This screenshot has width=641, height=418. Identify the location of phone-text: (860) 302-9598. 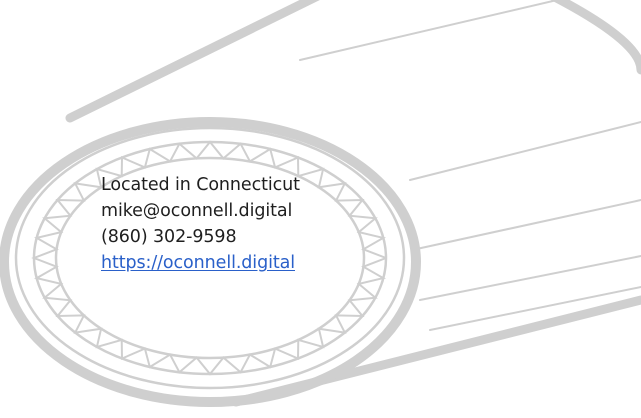
(169, 237).